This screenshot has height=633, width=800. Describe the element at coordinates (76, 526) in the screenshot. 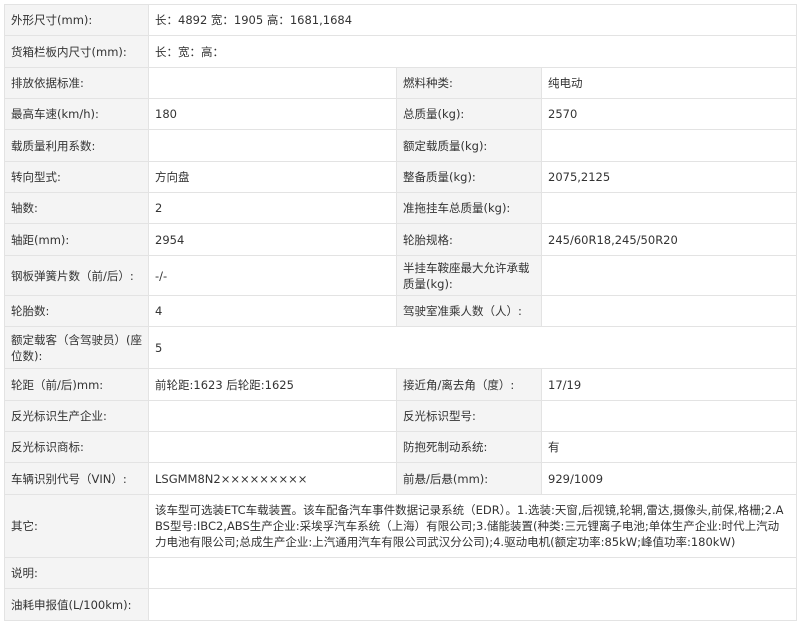

I see `other-label: 其它:` at that location.